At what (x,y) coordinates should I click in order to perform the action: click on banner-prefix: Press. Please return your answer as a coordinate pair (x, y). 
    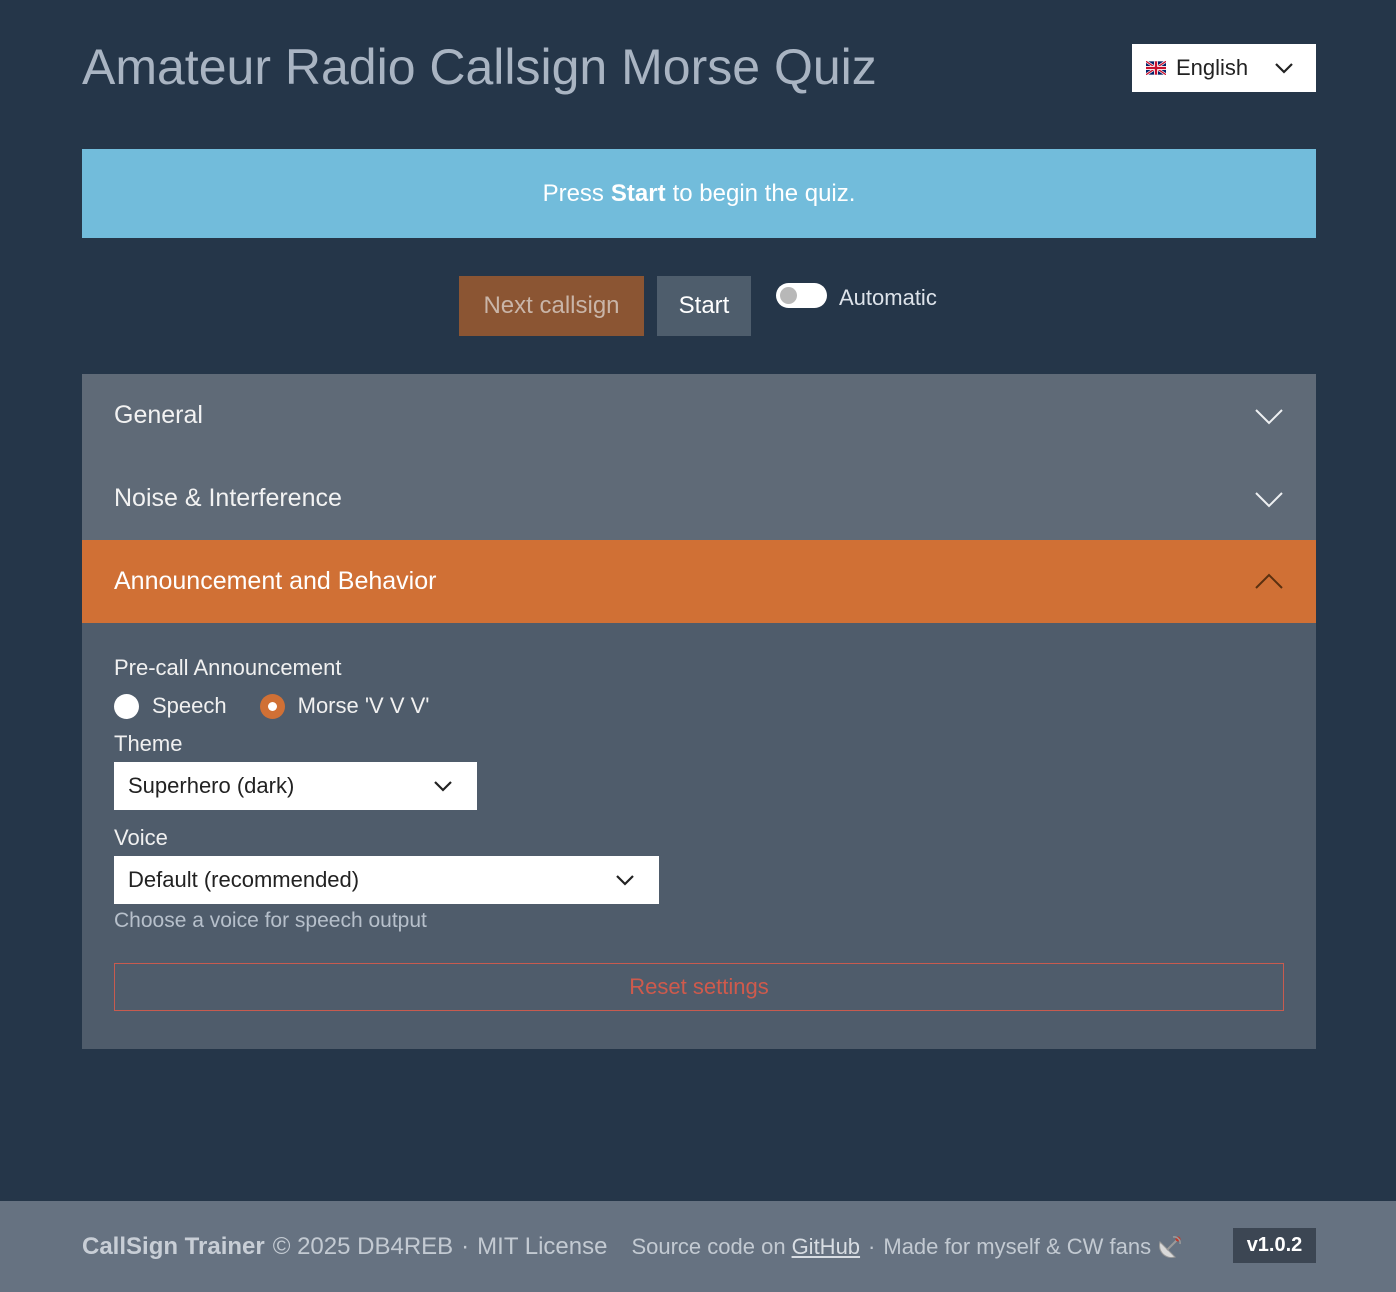
    Looking at the image, I should click on (573, 193).